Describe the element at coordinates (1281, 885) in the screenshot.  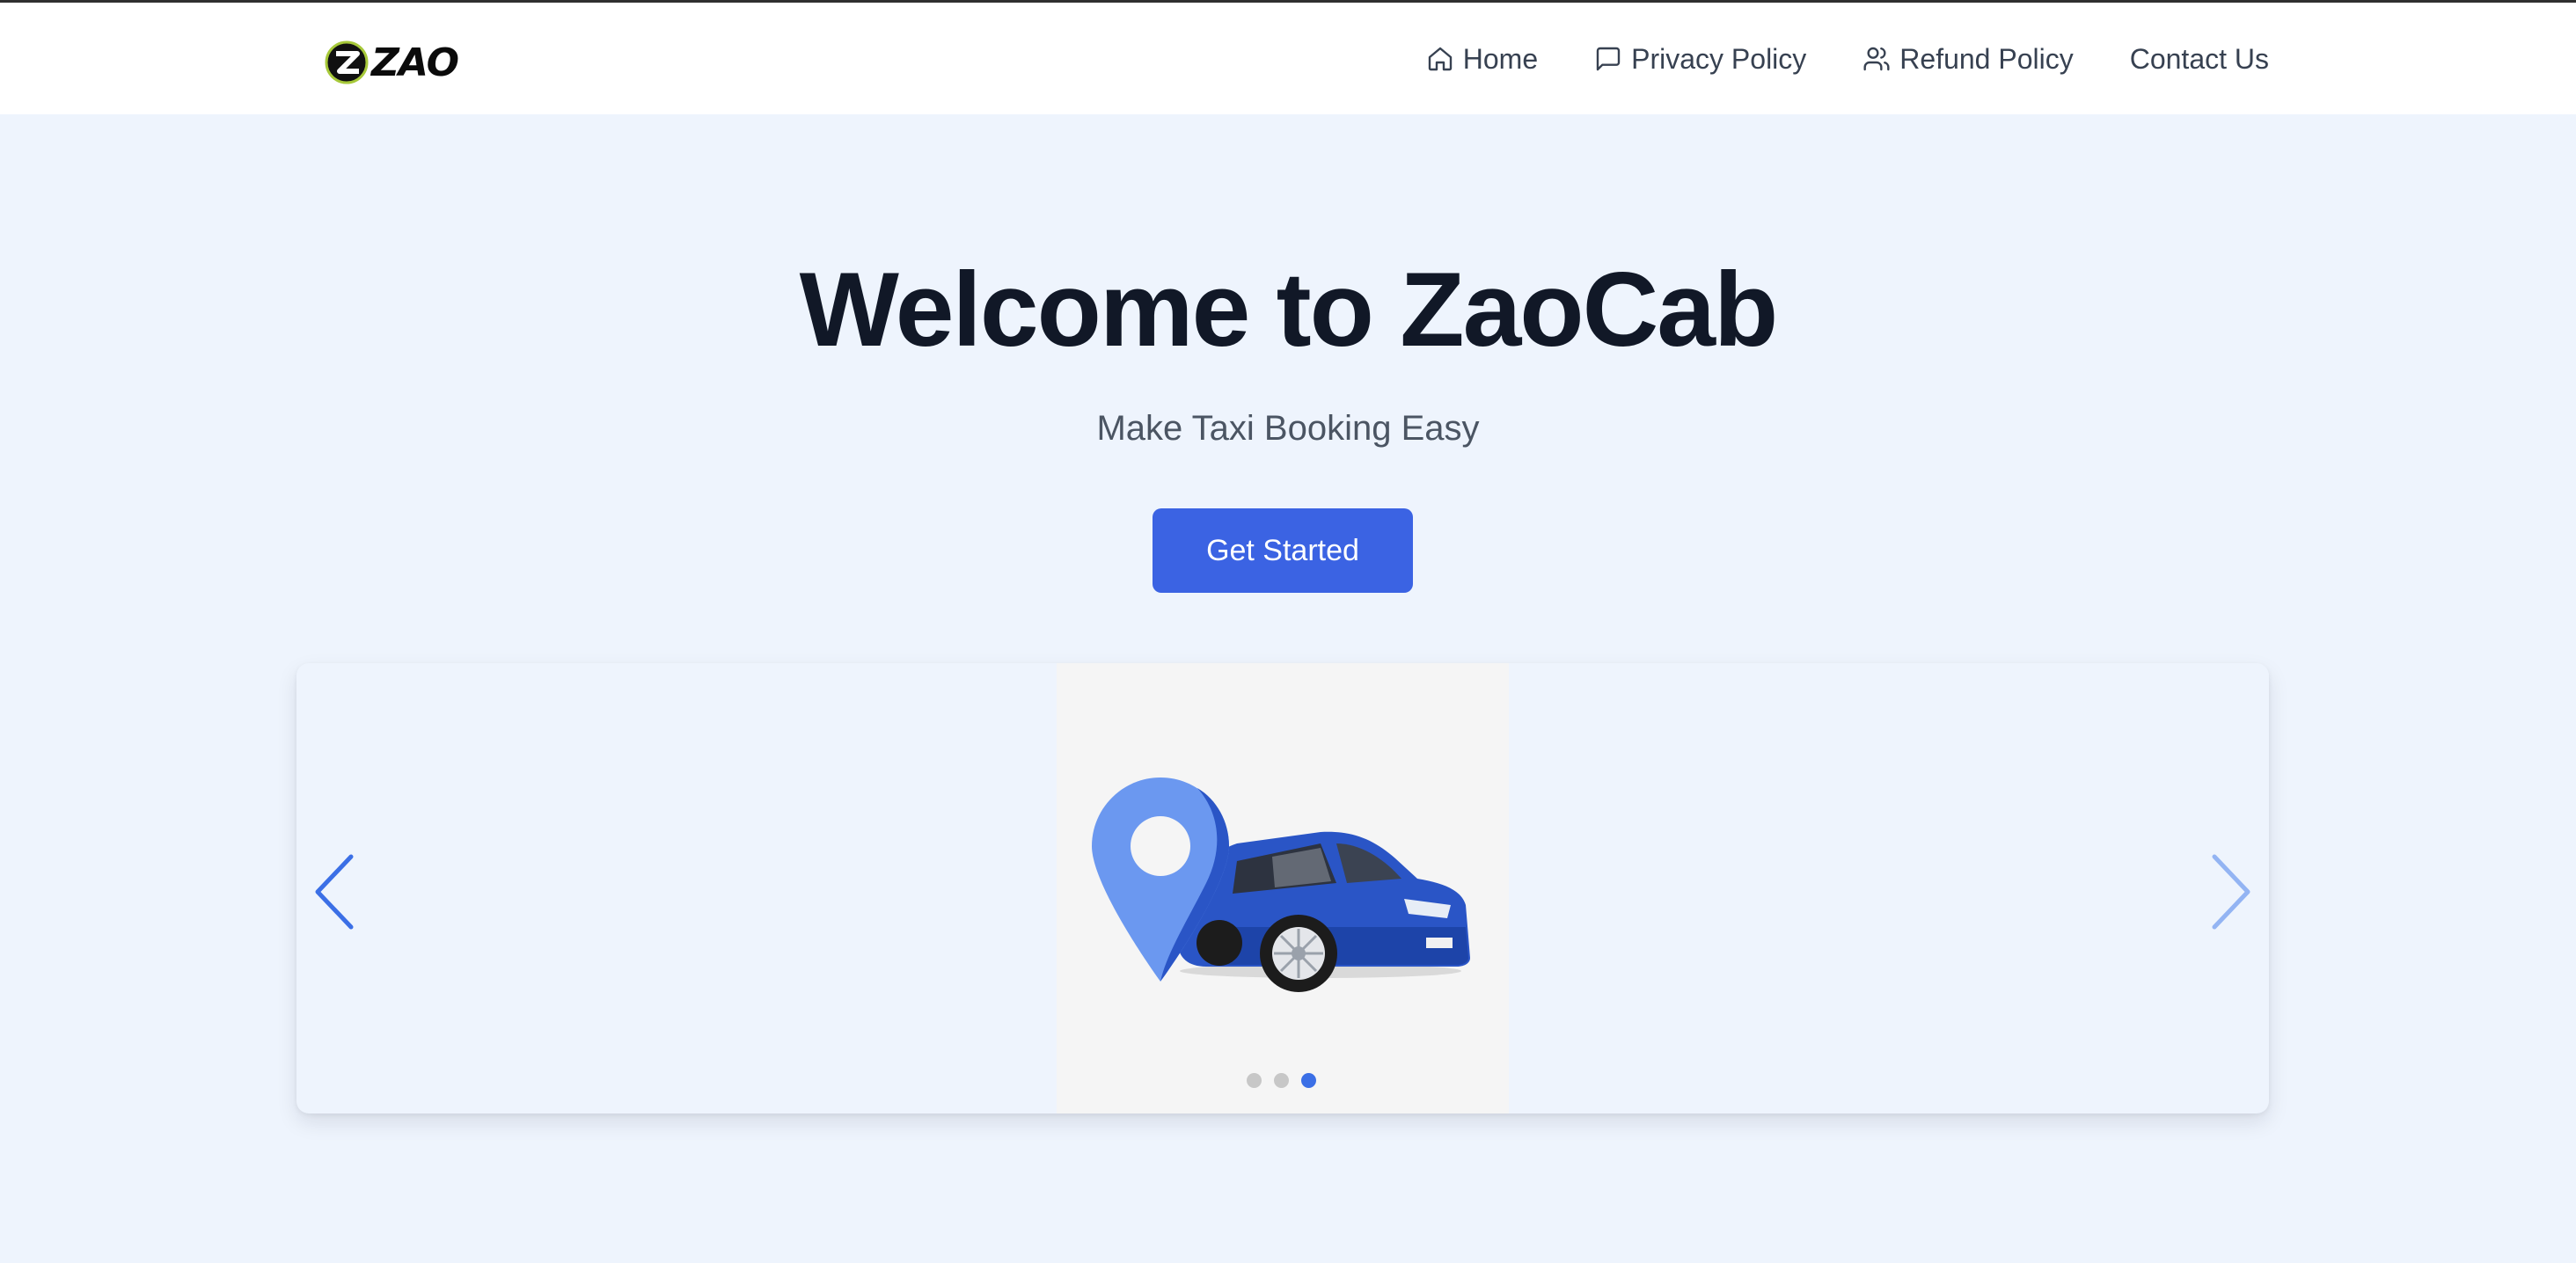
I see `location-pin-car-illustration` at that location.